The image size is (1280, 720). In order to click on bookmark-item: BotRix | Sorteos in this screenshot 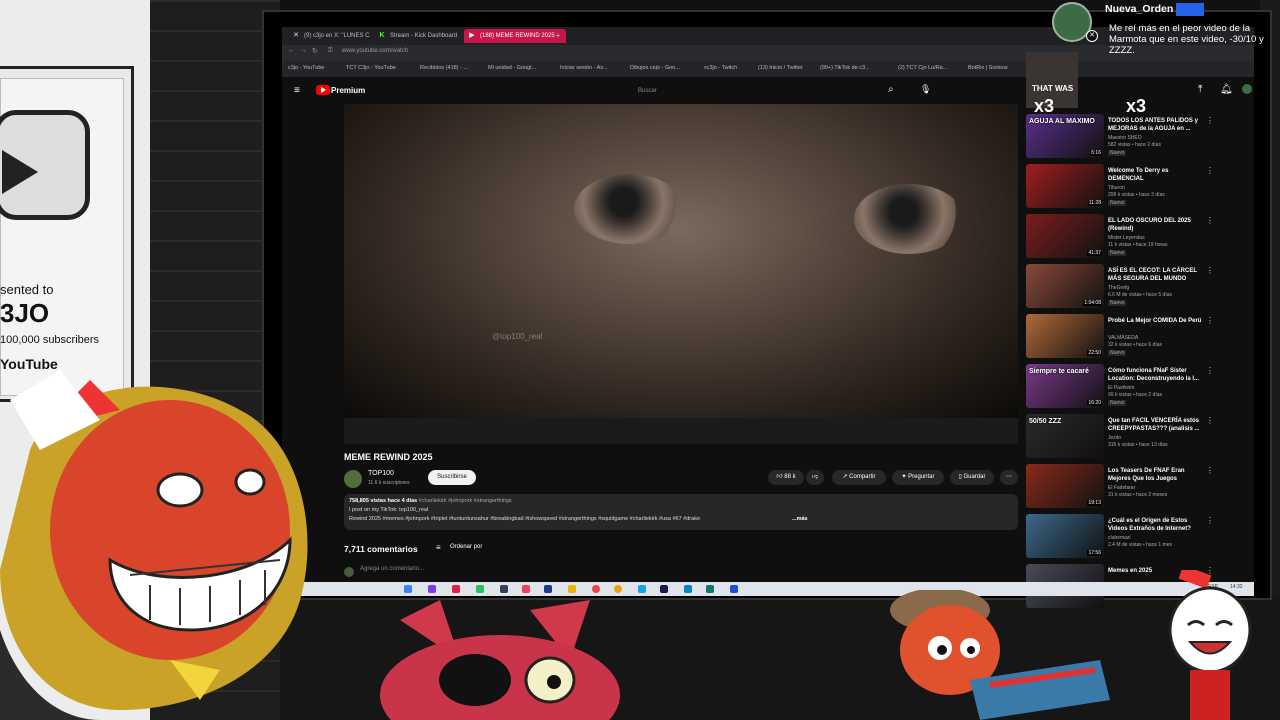, I will do `click(988, 68)`.